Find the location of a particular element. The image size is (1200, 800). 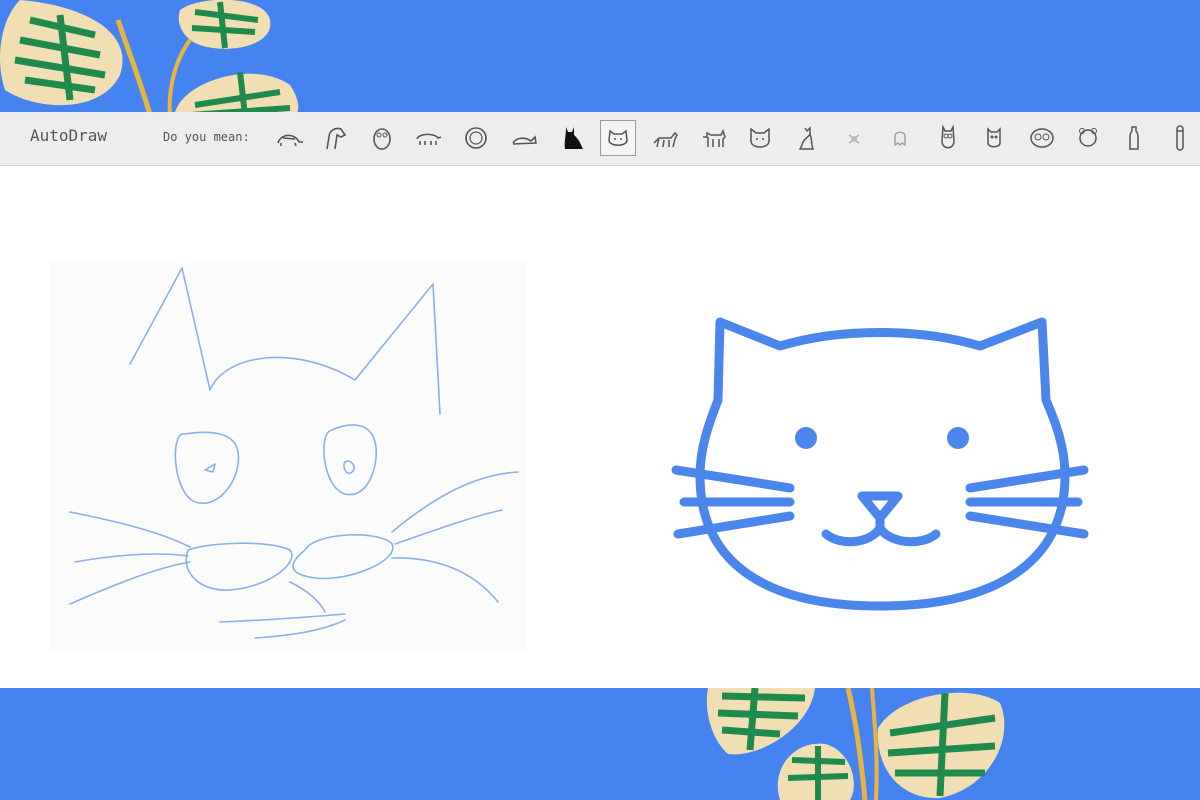

owl-face-icon is located at coordinates (1042, 138).